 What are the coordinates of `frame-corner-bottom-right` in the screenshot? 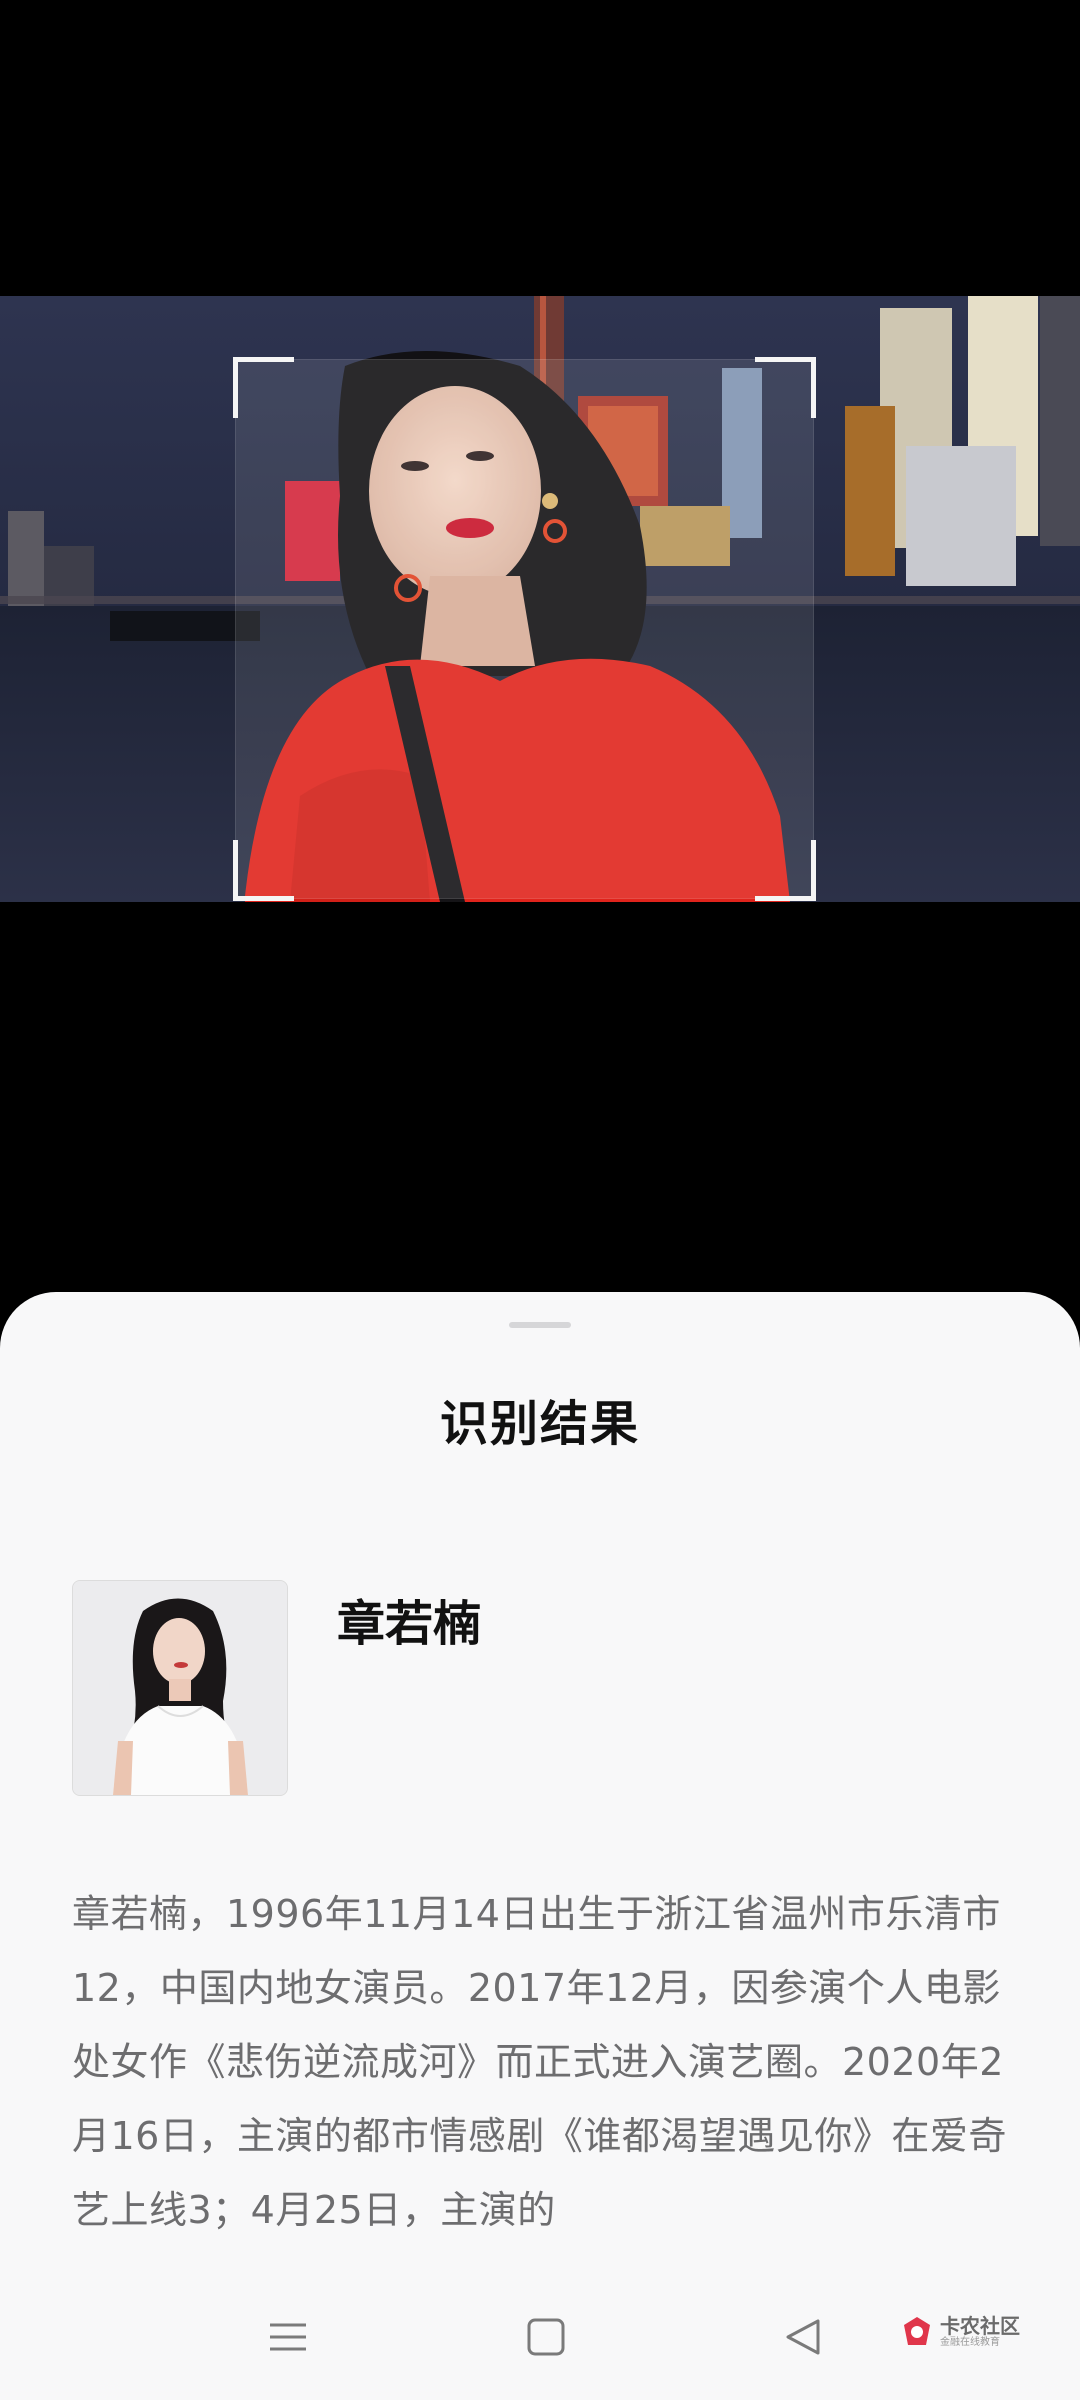 It's located at (785, 870).